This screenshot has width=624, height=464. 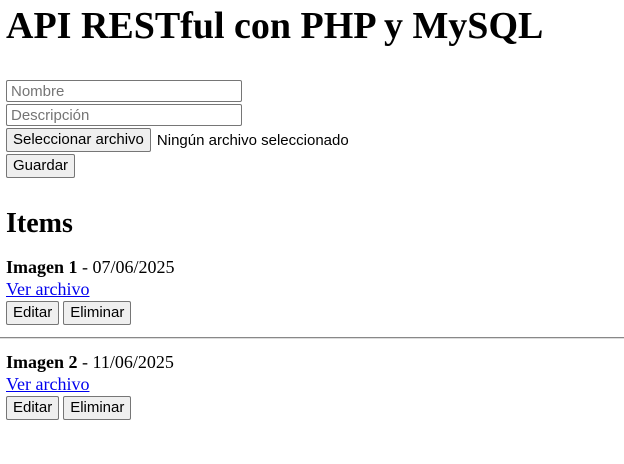 What do you see at coordinates (39, 223) in the screenshot?
I see `items-heading: Items` at bounding box center [39, 223].